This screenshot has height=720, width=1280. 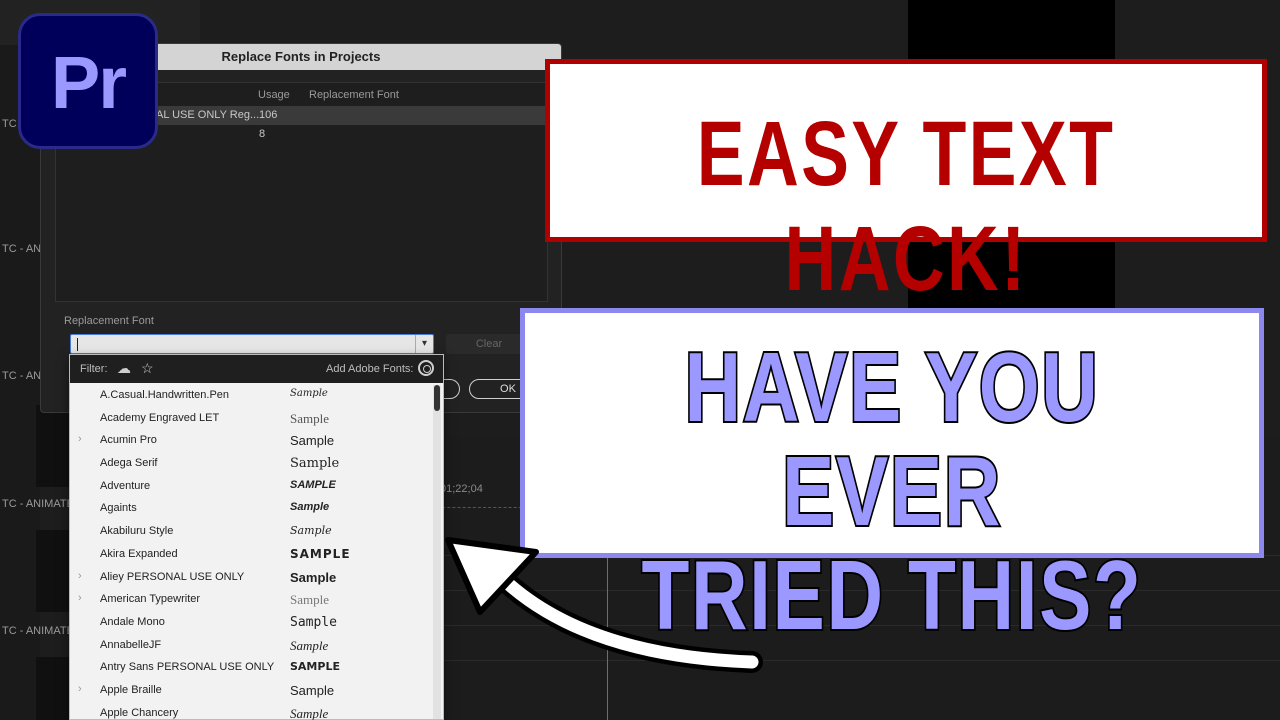 What do you see at coordinates (251, 487) in the screenshot?
I see `font-list-item: Adventure SAMPLE` at bounding box center [251, 487].